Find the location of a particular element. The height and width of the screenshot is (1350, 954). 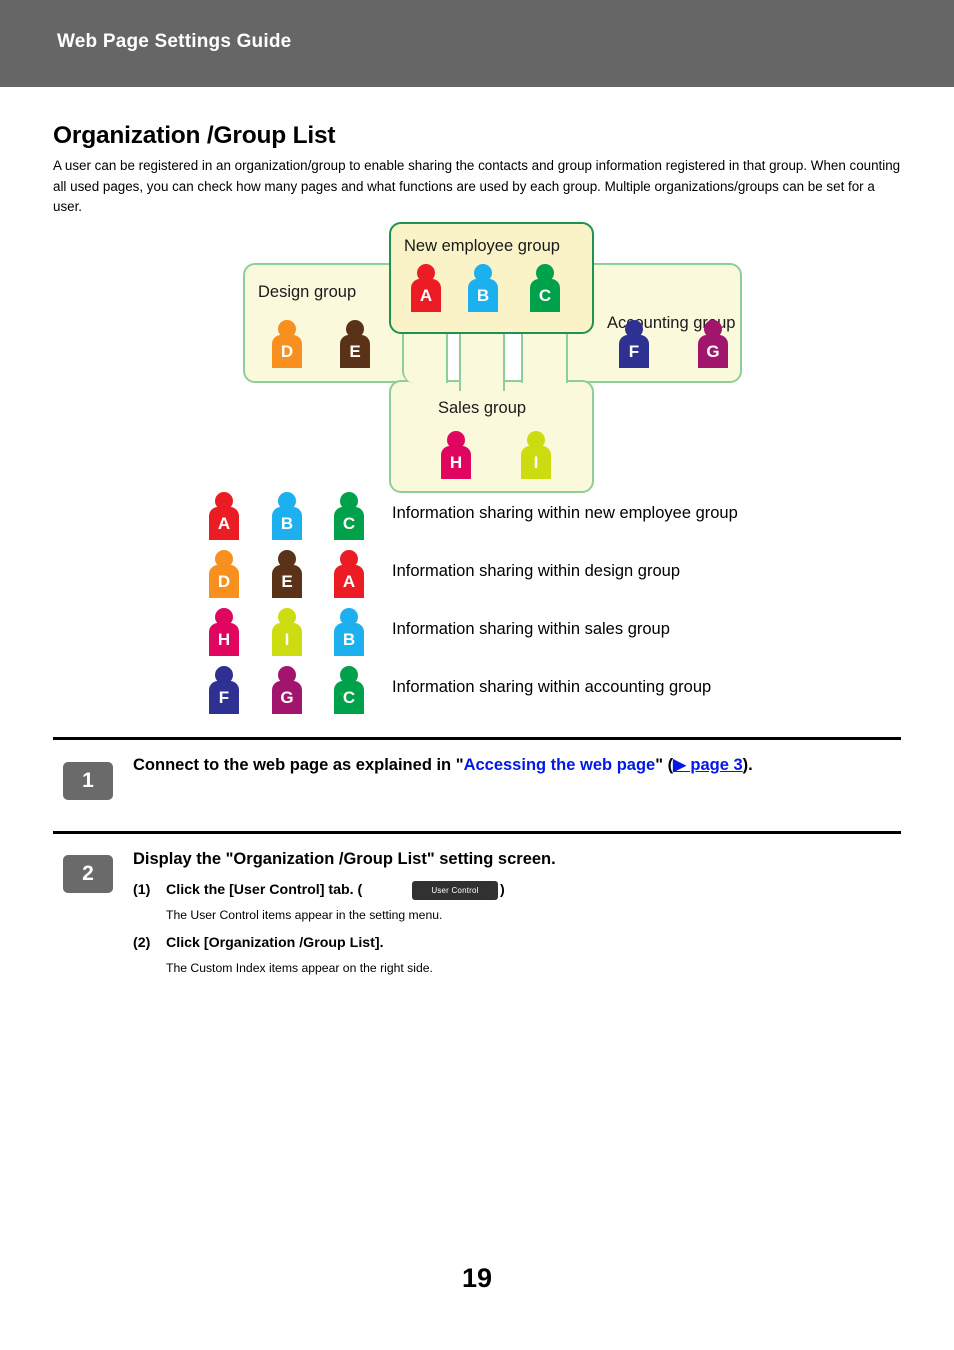

guide-title: Web Page Settings Guide is located at coordinates (174, 41).